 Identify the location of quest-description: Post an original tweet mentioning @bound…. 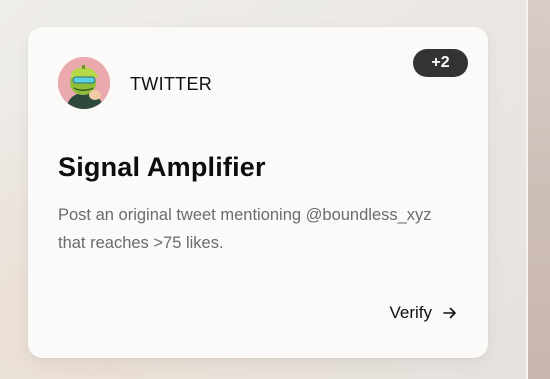
(245, 229).